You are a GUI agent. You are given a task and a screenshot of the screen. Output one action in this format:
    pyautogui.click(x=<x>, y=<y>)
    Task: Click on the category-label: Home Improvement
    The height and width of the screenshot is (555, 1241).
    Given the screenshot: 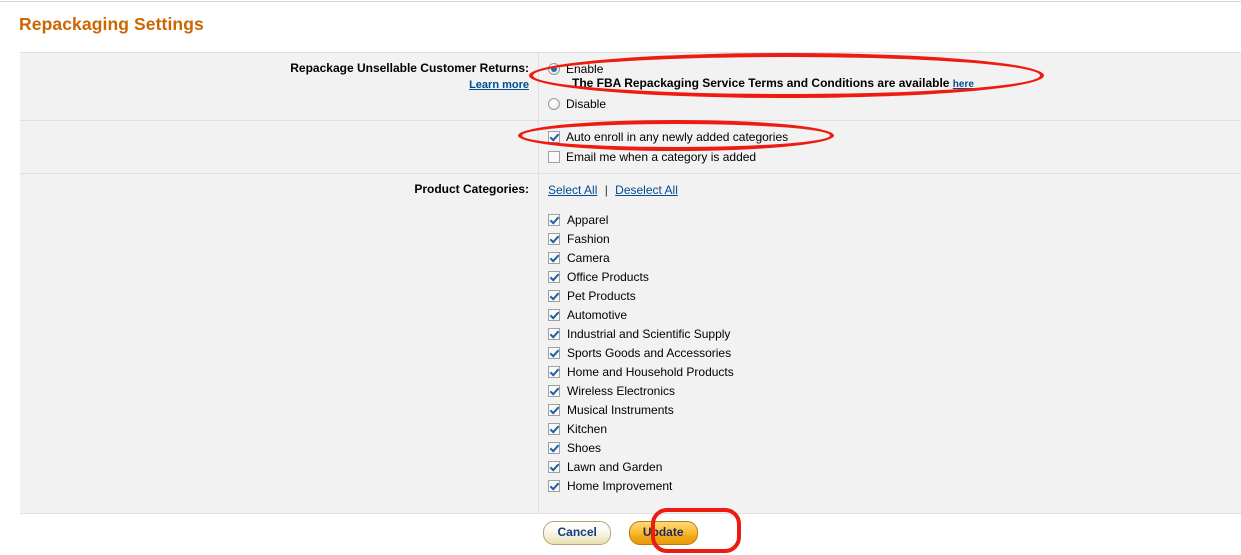 What is the action you would take?
    pyautogui.click(x=620, y=486)
    